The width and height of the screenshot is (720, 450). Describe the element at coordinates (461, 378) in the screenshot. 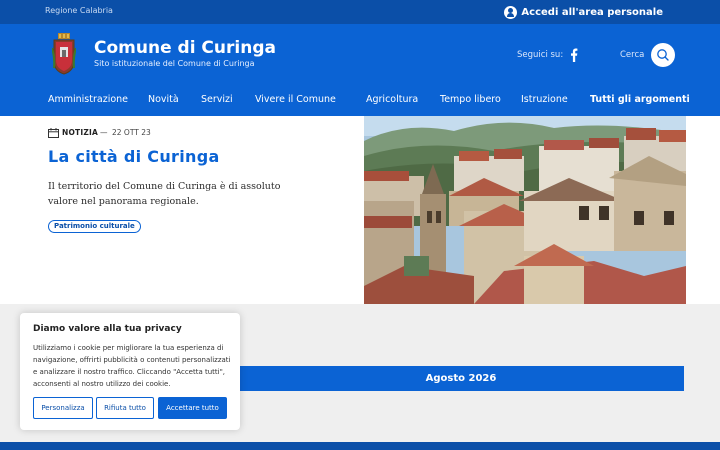

I see `calendar-month-header: Agosto 2026` at that location.